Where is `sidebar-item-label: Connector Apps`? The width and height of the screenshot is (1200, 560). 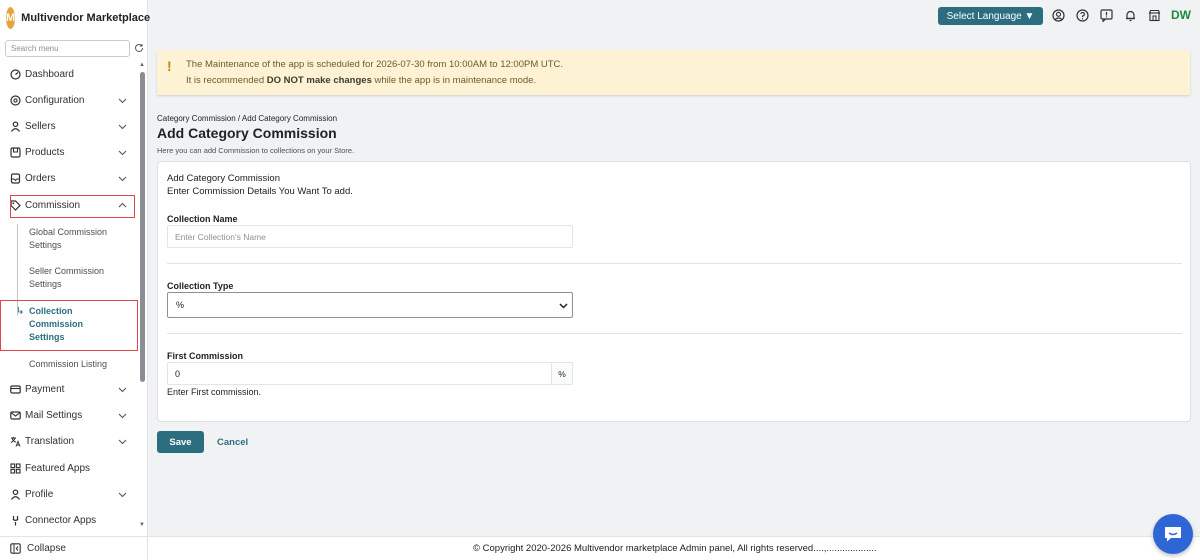 sidebar-item-label: Connector Apps is located at coordinates (61, 520).